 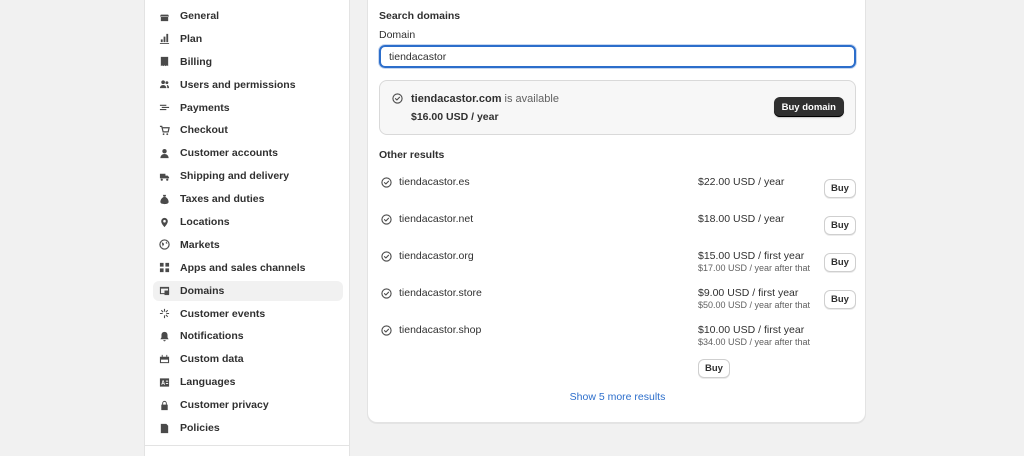 I want to click on policy-icon, so click(x=164, y=428).